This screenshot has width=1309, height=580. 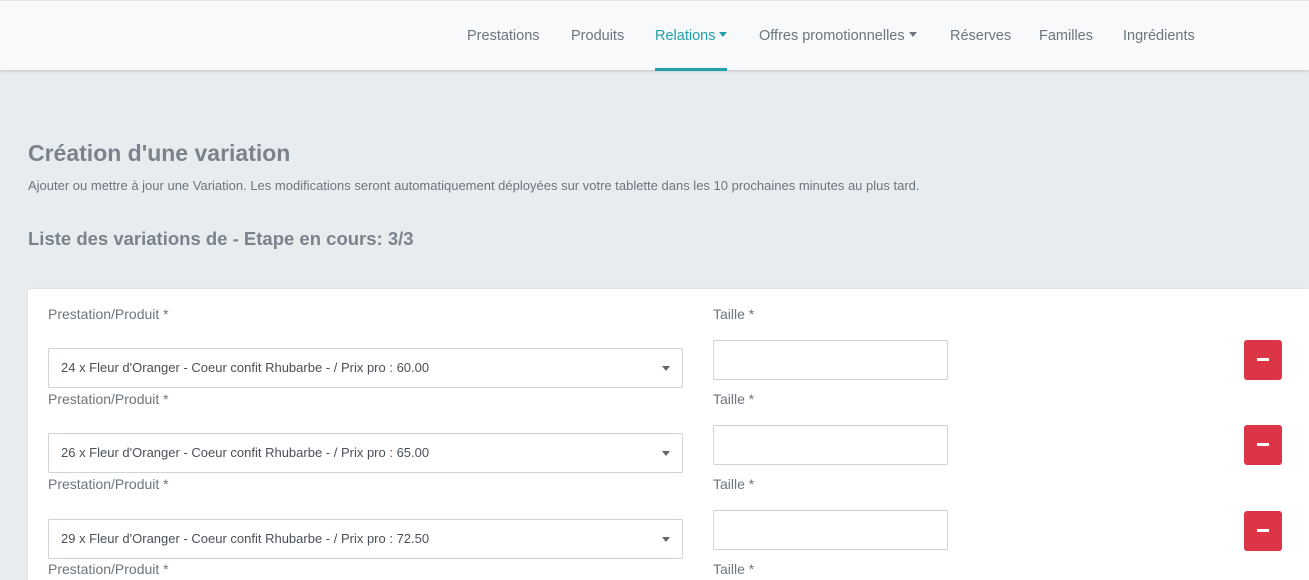 I want to click on nav-item-relations: Relations, so click(x=691, y=36).